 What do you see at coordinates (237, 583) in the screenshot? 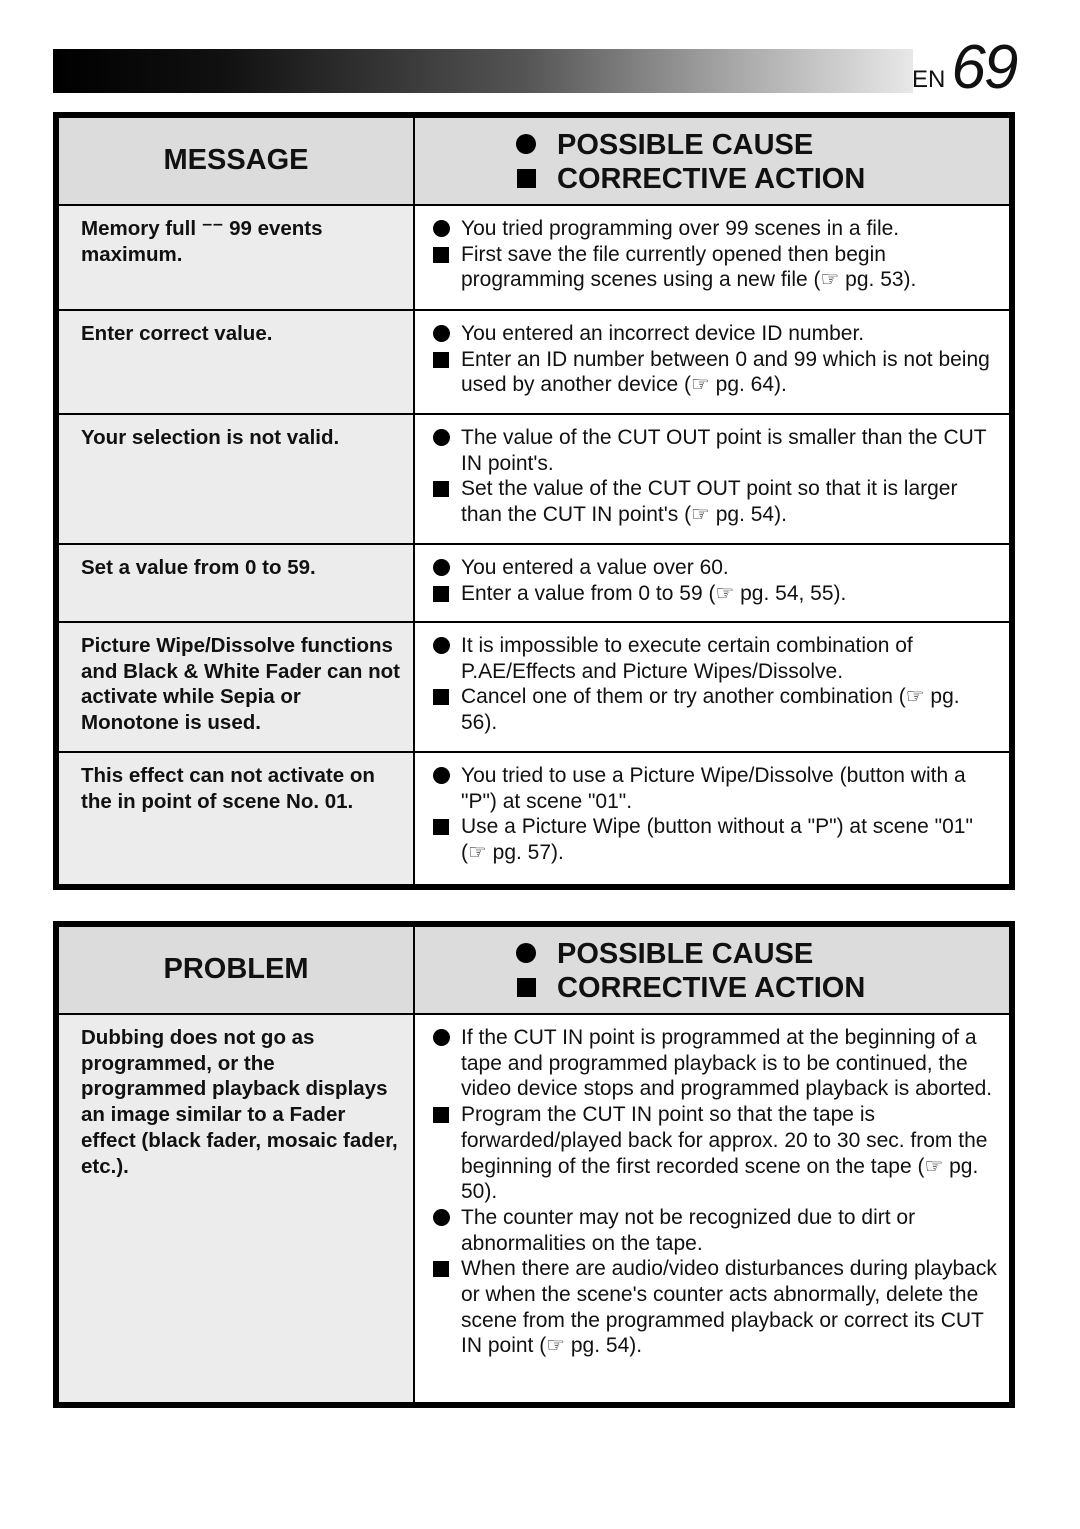
I see `message-text: Set a value from 0 to 59.` at bounding box center [237, 583].